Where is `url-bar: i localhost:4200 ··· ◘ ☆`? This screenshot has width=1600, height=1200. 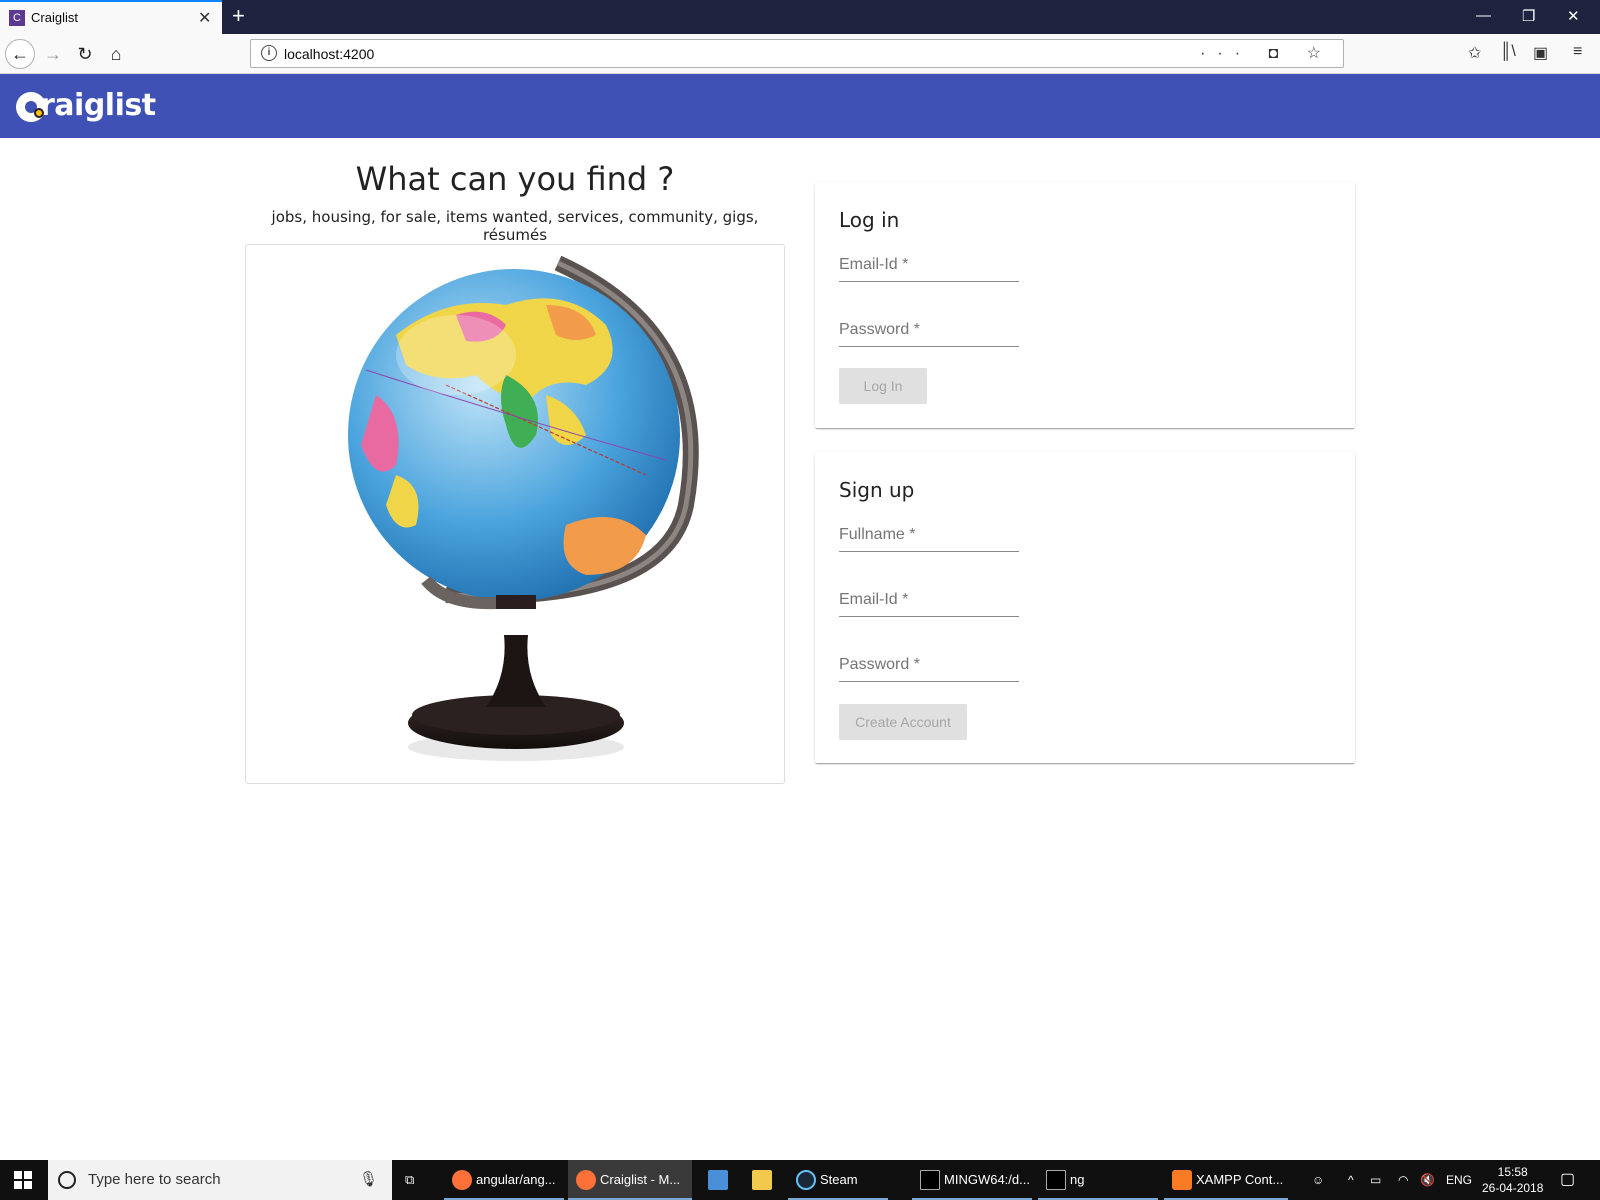 url-bar: i localhost:4200 ··· ◘ ☆ is located at coordinates (797, 53).